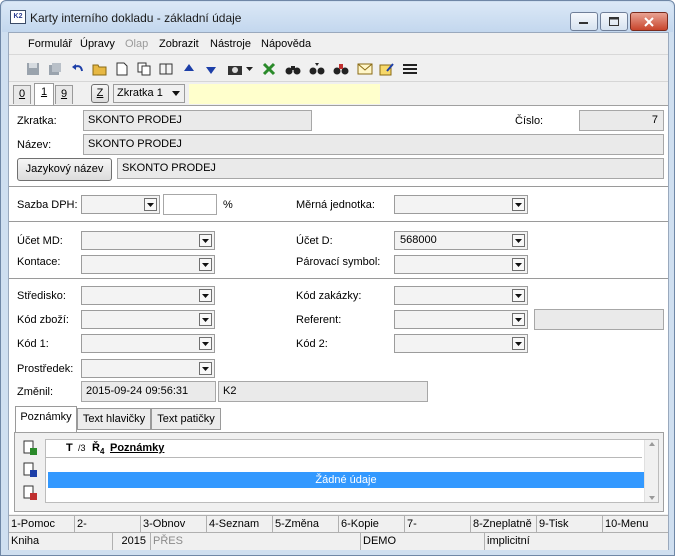 The image size is (675, 556). What do you see at coordinates (190, 204) in the screenshot?
I see `sazba-percent-field` at bounding box center [190, 204].